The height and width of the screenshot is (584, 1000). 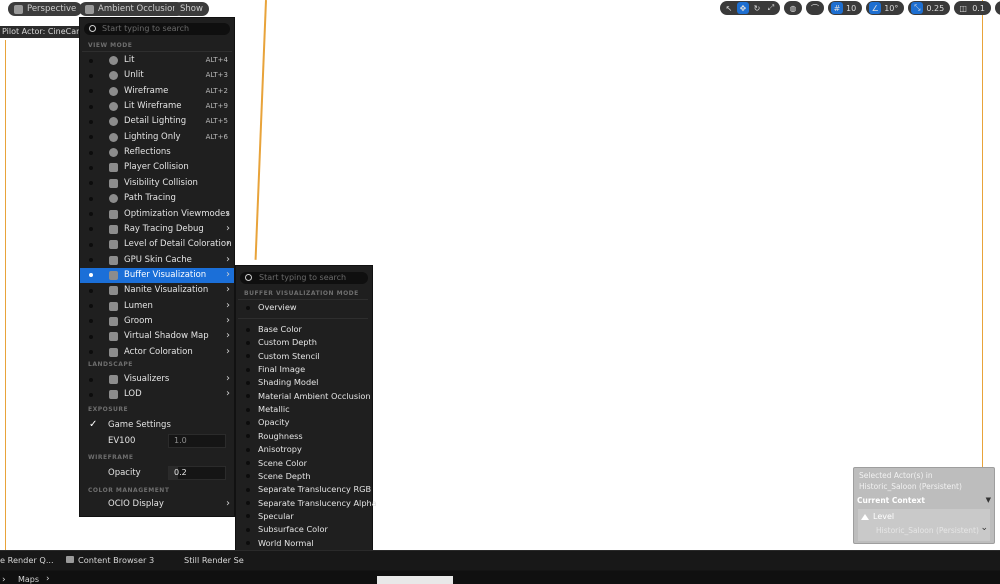 What do you see at coordinates (500, 577) in the screenshot?
I see `dock-breadcrumb-row` at bounding box center [500, 577].